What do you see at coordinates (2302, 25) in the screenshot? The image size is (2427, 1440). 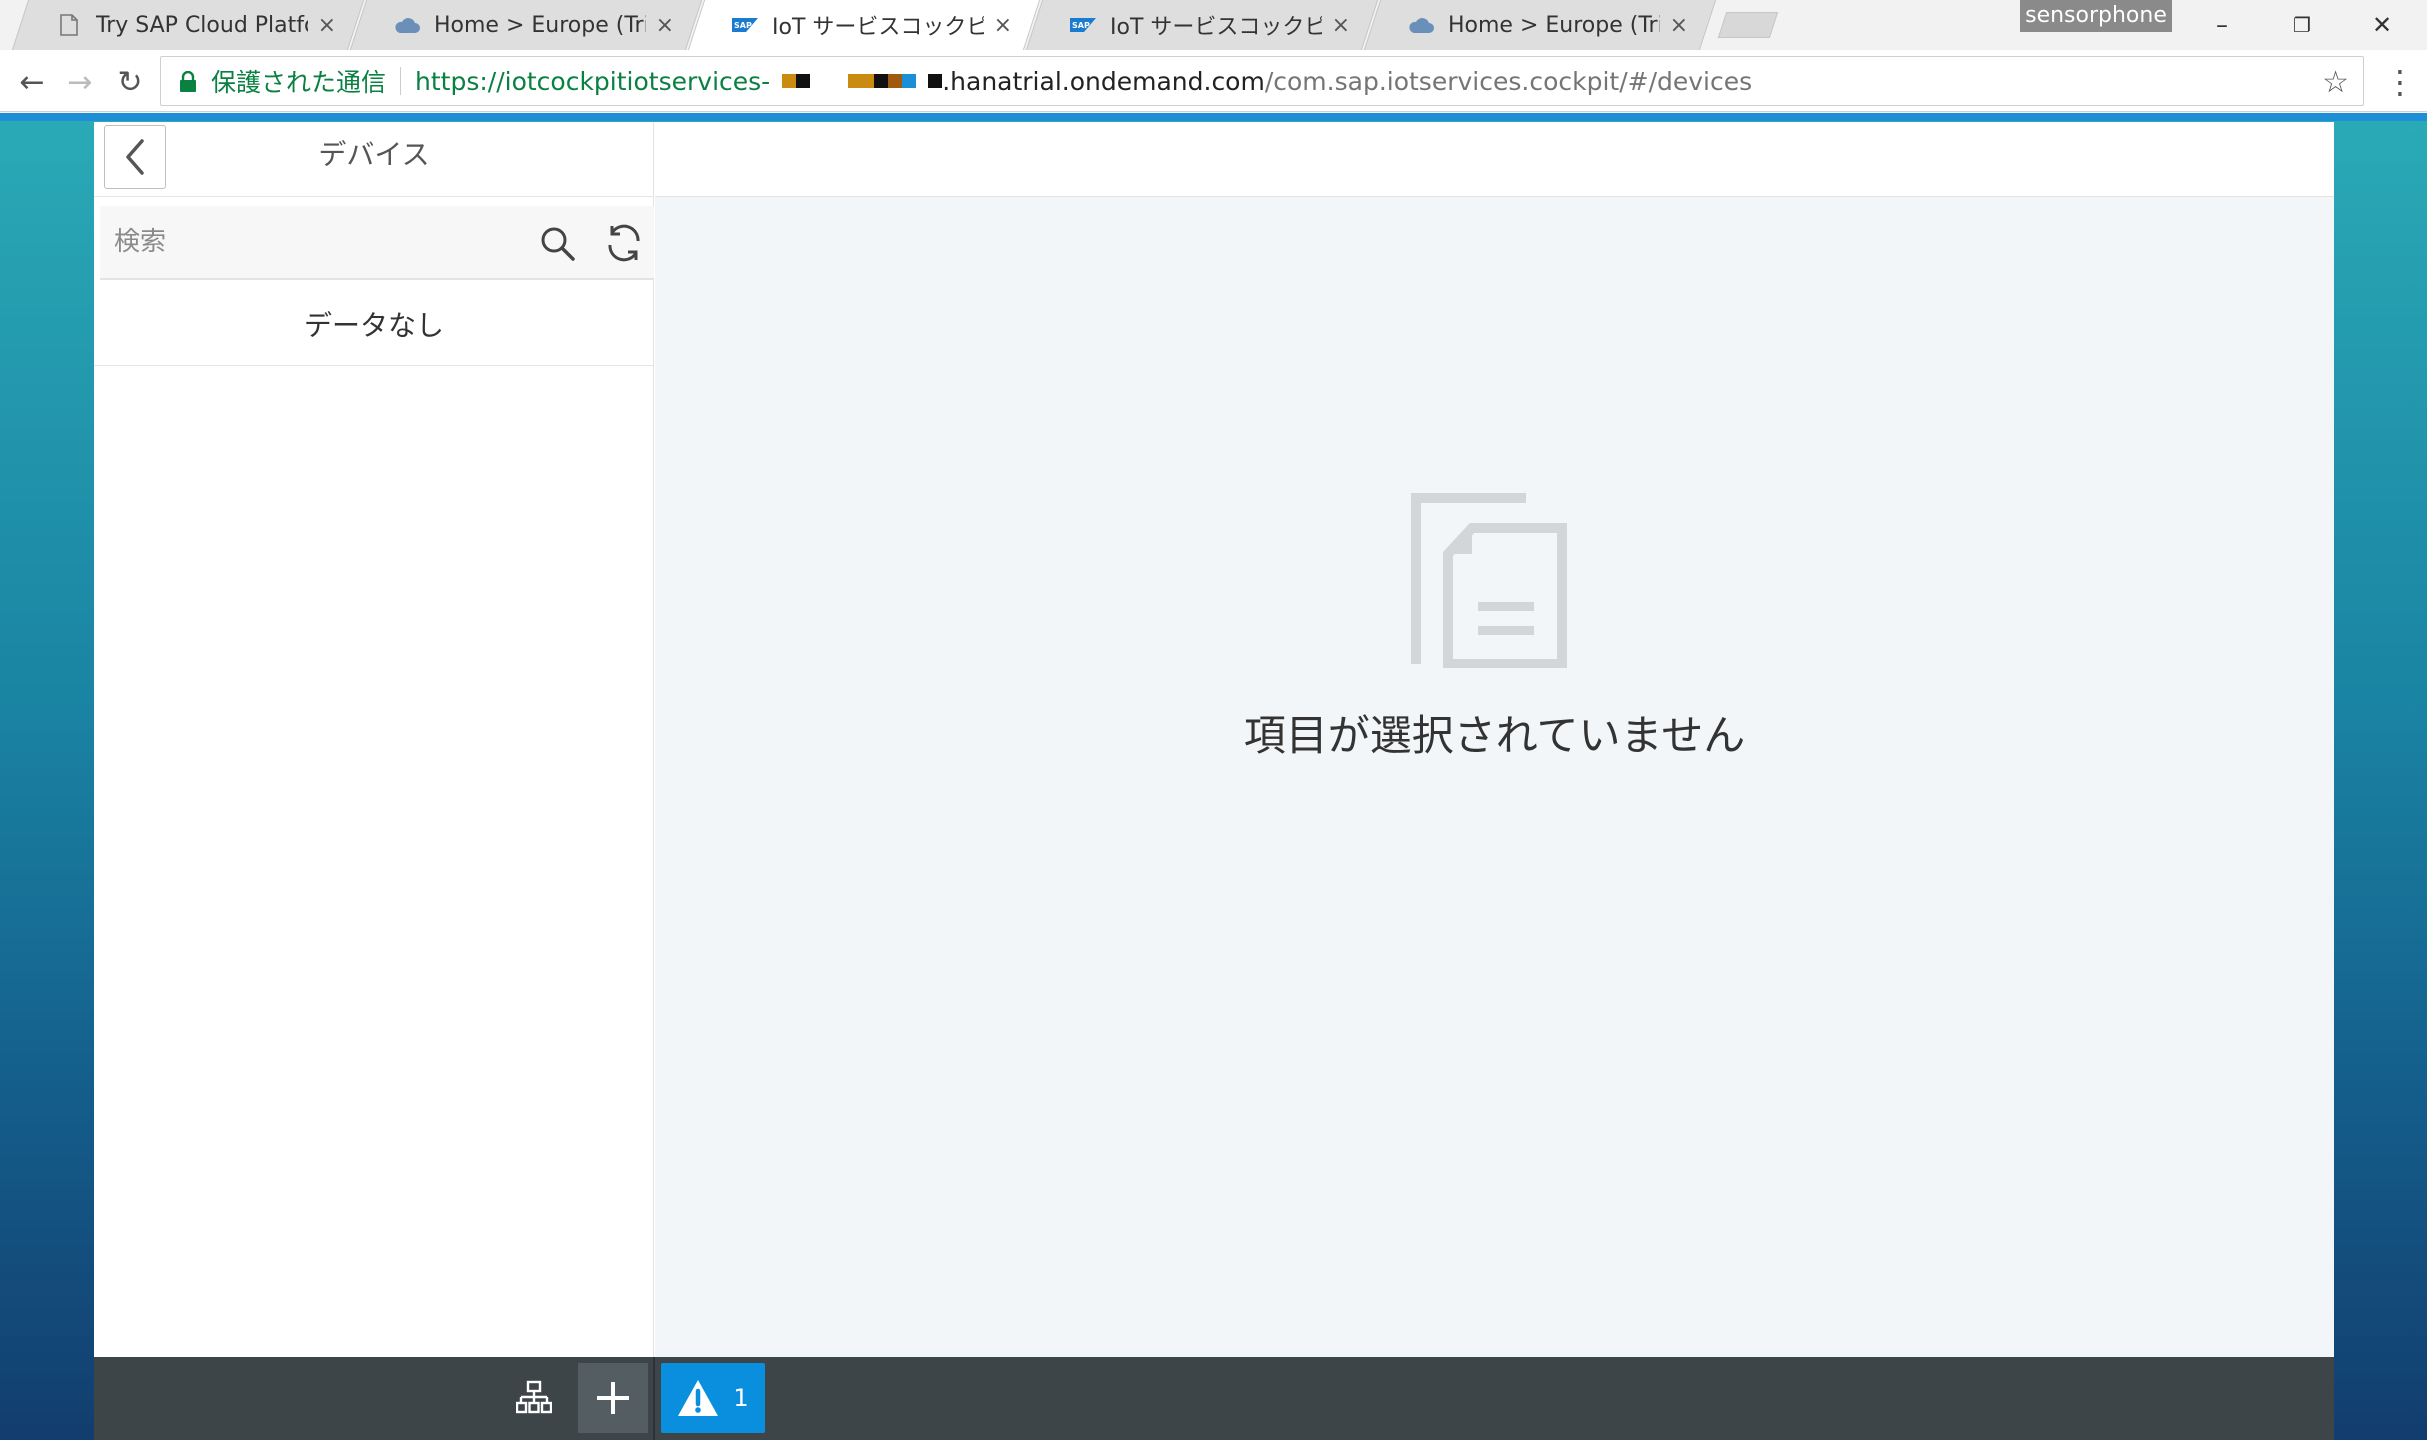 I see `restore-button: ❐` at bounding box center [2302, 25].